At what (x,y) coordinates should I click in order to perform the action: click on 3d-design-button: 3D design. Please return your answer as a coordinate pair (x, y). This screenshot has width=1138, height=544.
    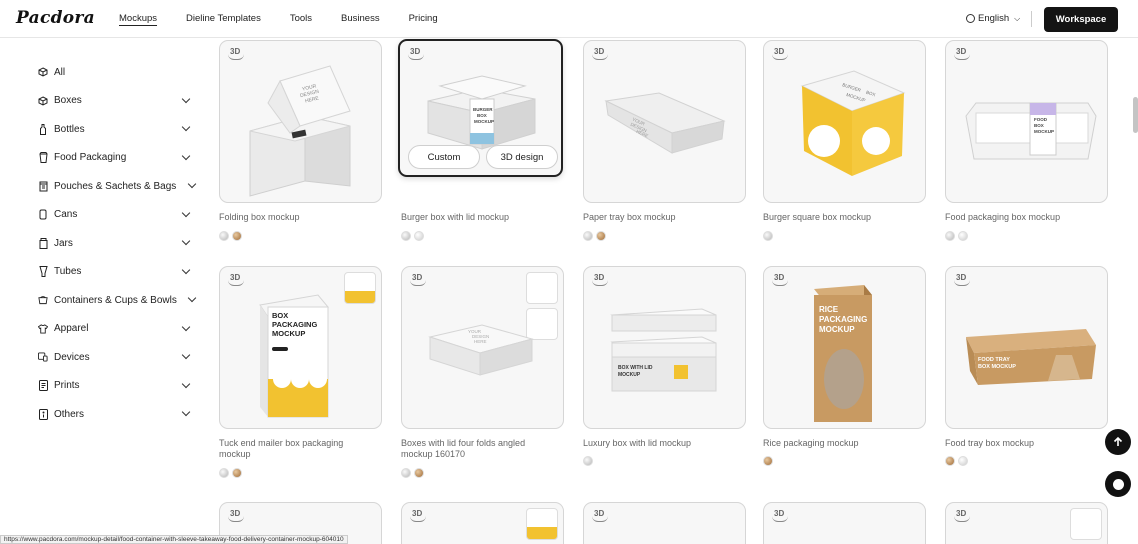
    Looking at the image, I should click on (522, 157).